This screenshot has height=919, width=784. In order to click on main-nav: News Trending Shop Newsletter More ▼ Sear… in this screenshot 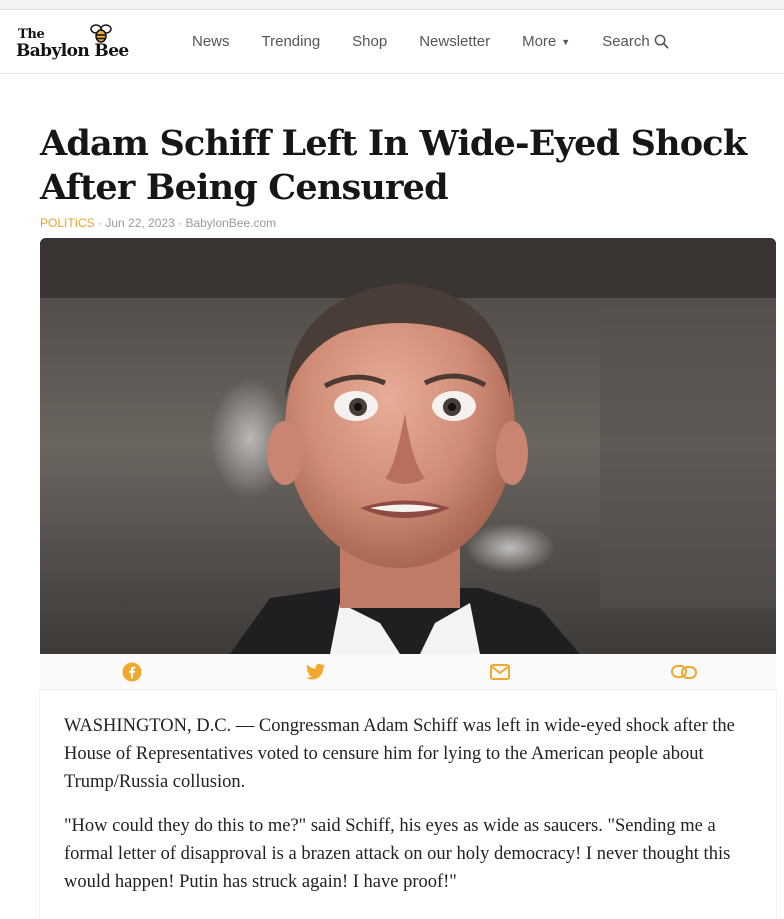, I will do `click(420, 41)`.